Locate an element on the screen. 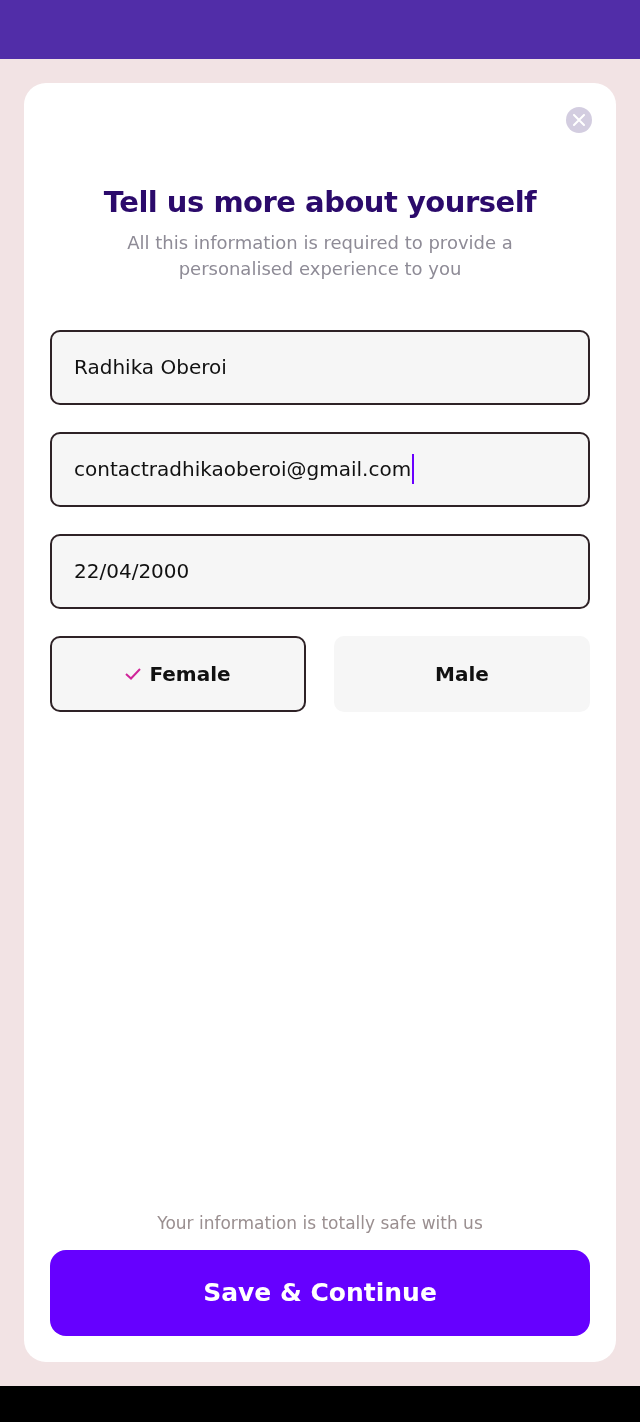  form-title: Tell us more about yourself is located at coordinates (320, 202).